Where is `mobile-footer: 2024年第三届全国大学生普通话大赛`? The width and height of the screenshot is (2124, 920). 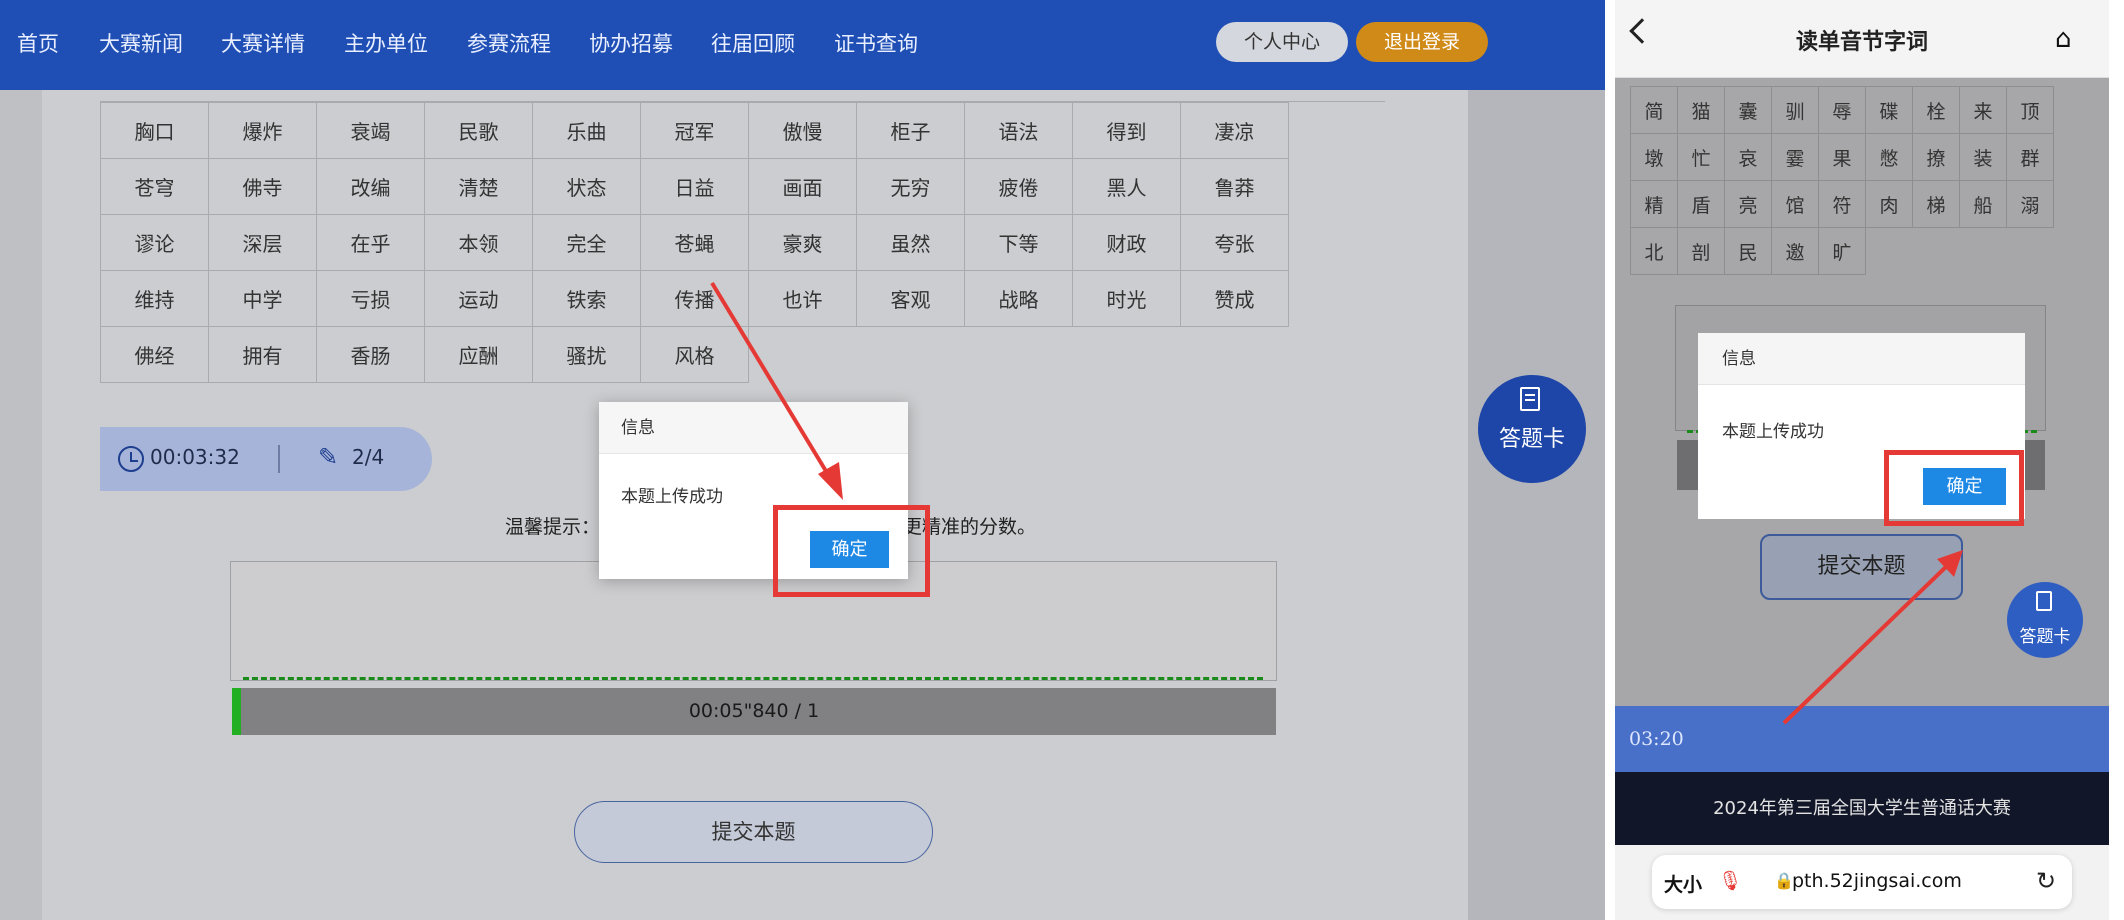 mobile-footer: 2024年第三届全国大学生普通话大赛 is located at coordinates (1862, 808).